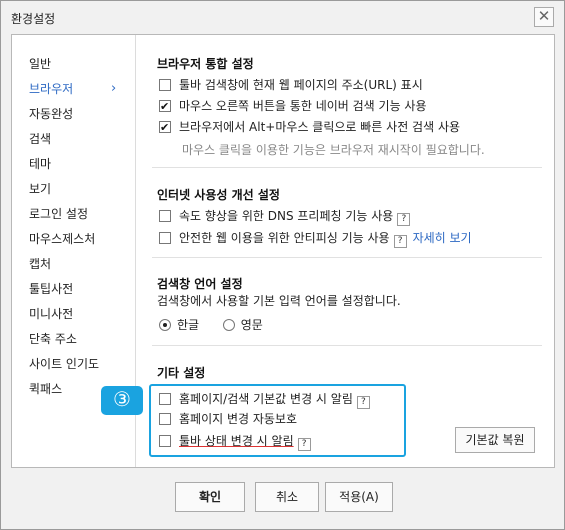  Describe the element at coordinates (79, 289) in the screenshot. I see `sidebar-item-tooltip-dict: 툴팁사전` at that location.